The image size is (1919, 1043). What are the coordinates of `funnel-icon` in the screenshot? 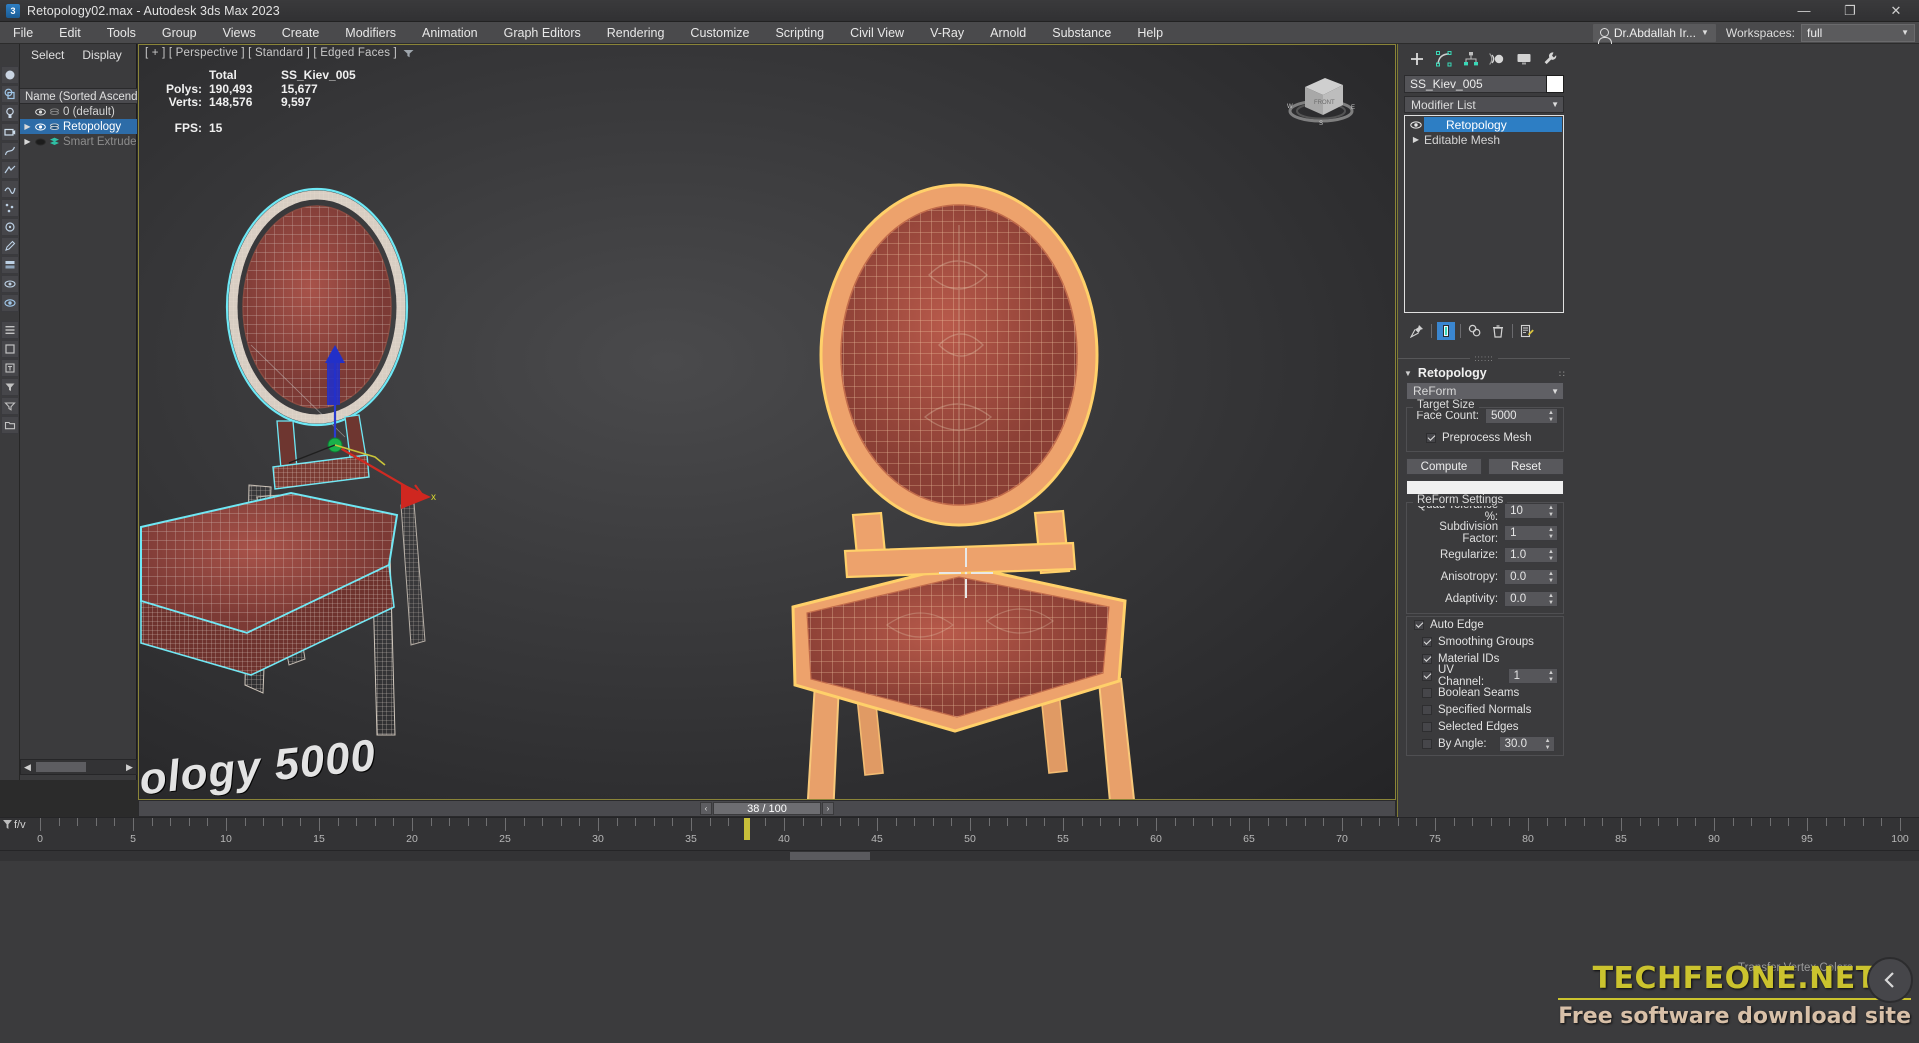 It's located at (9, 387).